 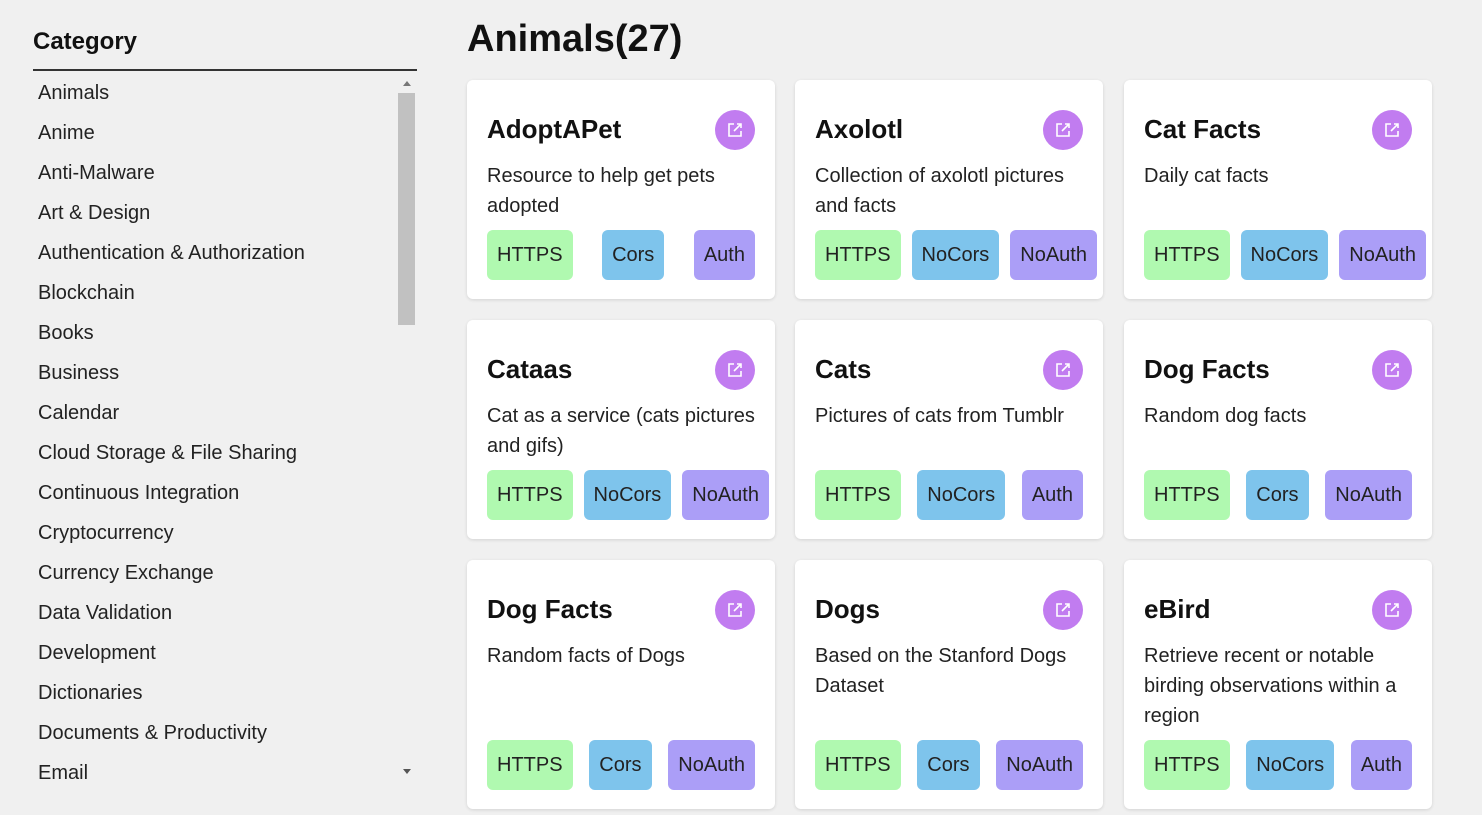 What do you see at coordinates (941, 671) in the screenshot?
I see `card-description: Based on the Stanford Dogs Dataset` at bounding box center [941, 671].